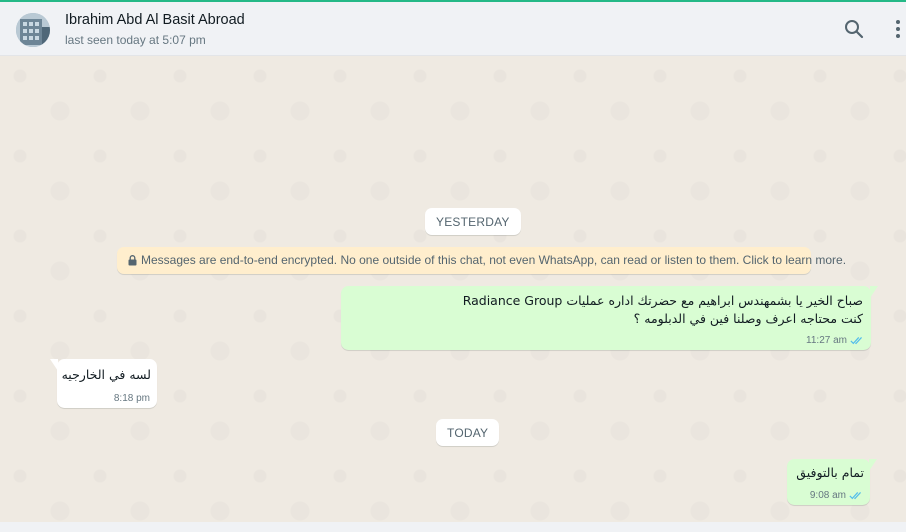 This screenshot has height=532, width=906. What do you see at coordinates (106, 374) in the screenshot?
I see `message-text-line: لسه في الخارجيه` at bounding box center [106, 374].